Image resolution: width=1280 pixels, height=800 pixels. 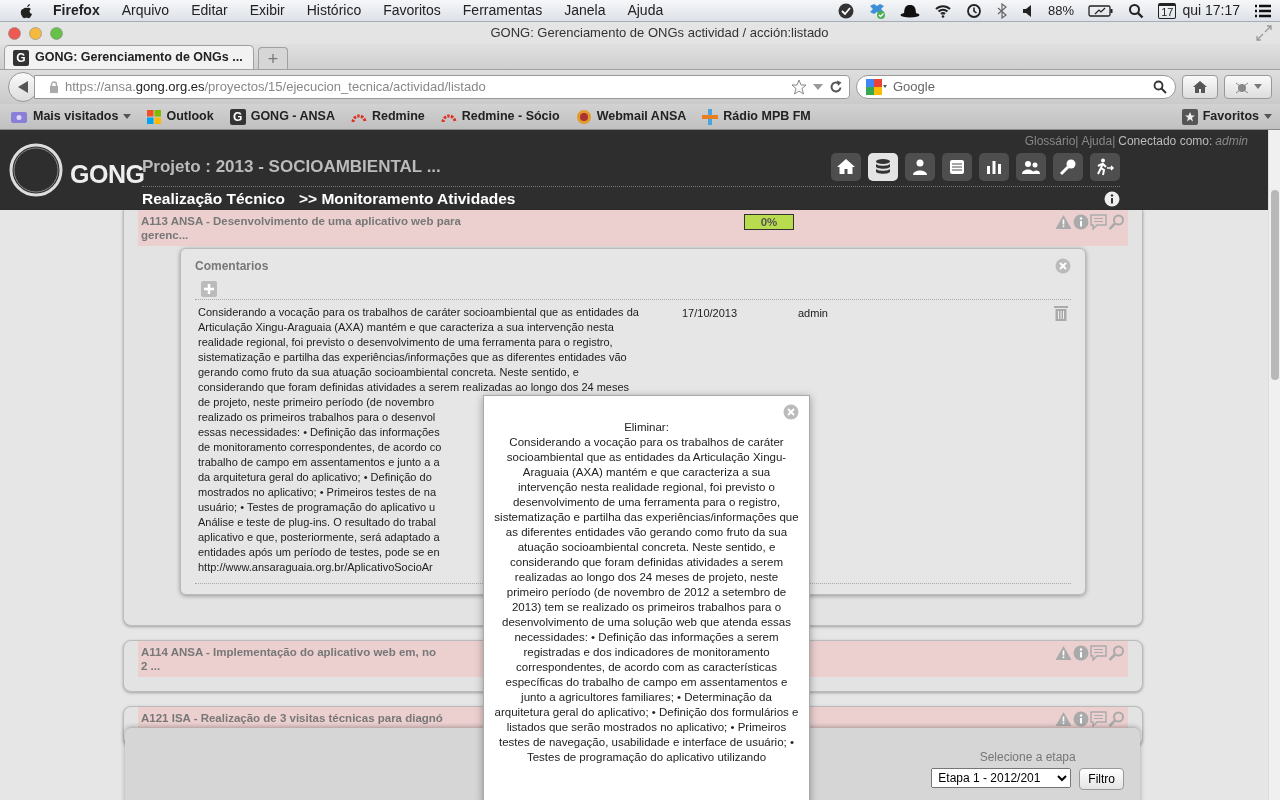 What do you see at coordinates (412, 357) in the screenshot?
I see `comment-text-line: sistematização e partilha das experiências/informações que as diferentes entidades vão` at bounding box center [412, 357].